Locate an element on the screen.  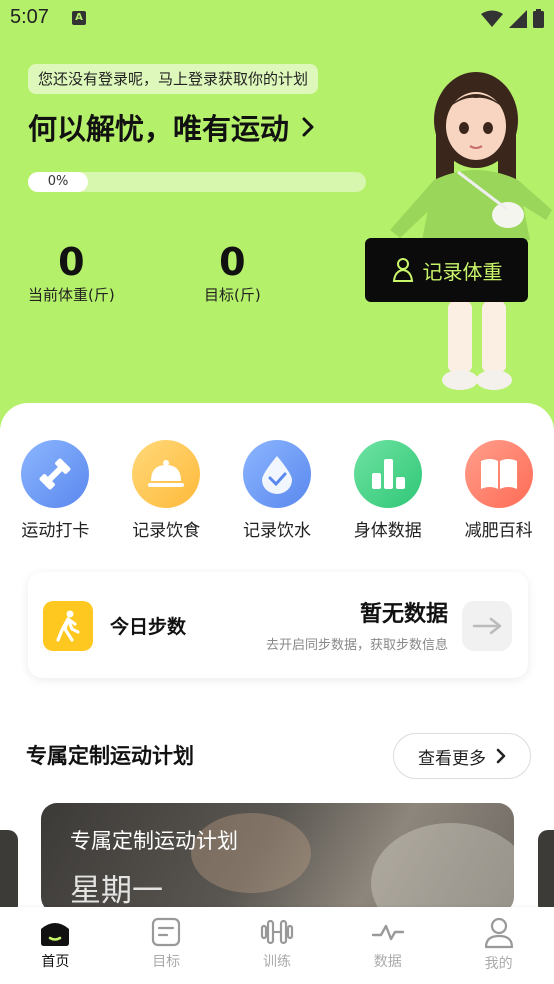
tab-label: 首页 is located at coordinates (55, 962).